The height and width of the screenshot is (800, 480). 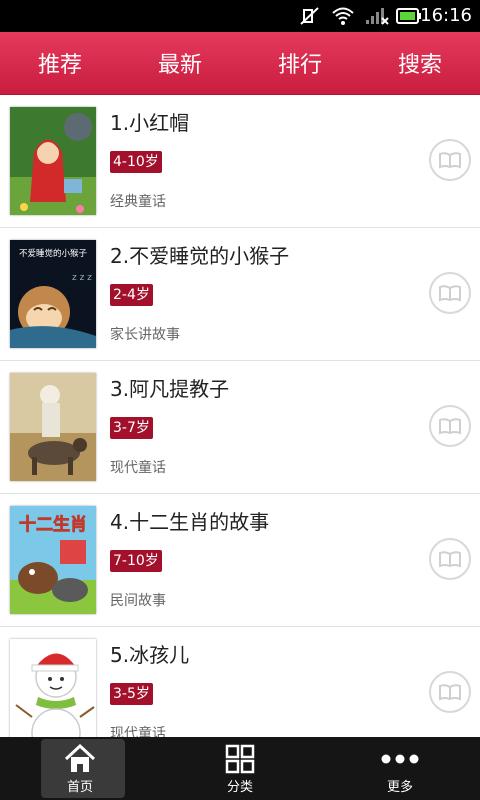 I want to click on story-cover-image: 十二生肖, so click(x=53, y=560).